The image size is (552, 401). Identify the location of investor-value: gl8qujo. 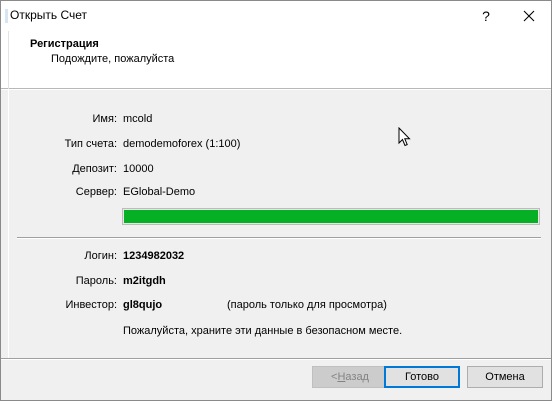
(143, 305).